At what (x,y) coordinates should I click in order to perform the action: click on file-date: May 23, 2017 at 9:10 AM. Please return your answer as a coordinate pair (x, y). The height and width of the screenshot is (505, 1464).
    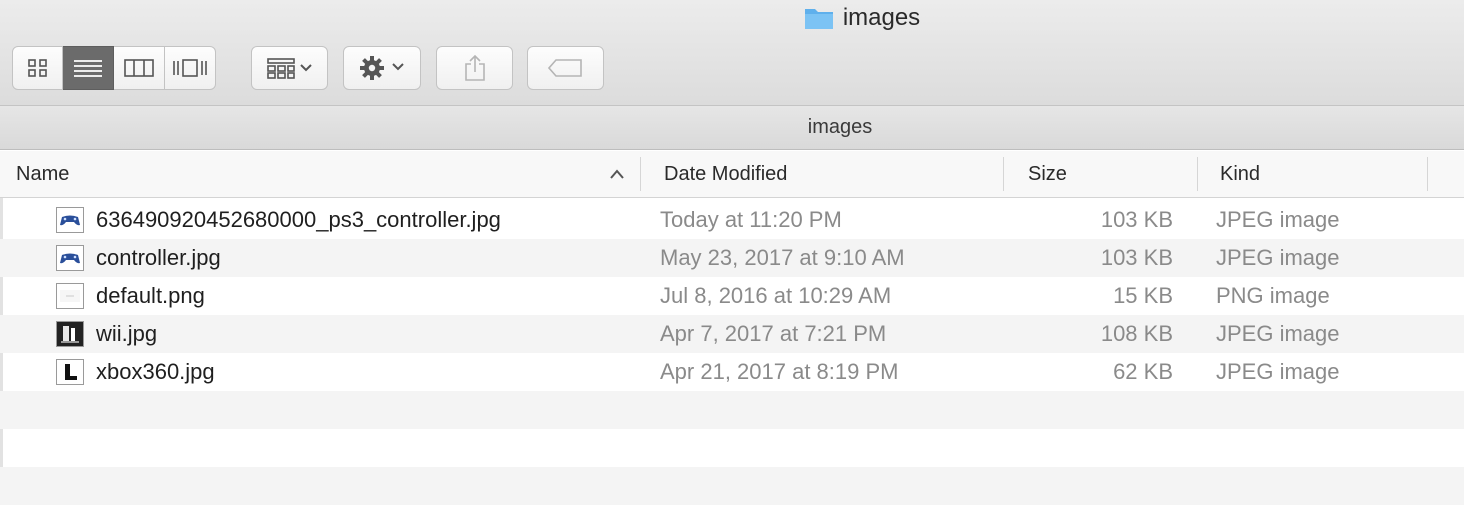
    Looking at the image, I should click on (782, 257).